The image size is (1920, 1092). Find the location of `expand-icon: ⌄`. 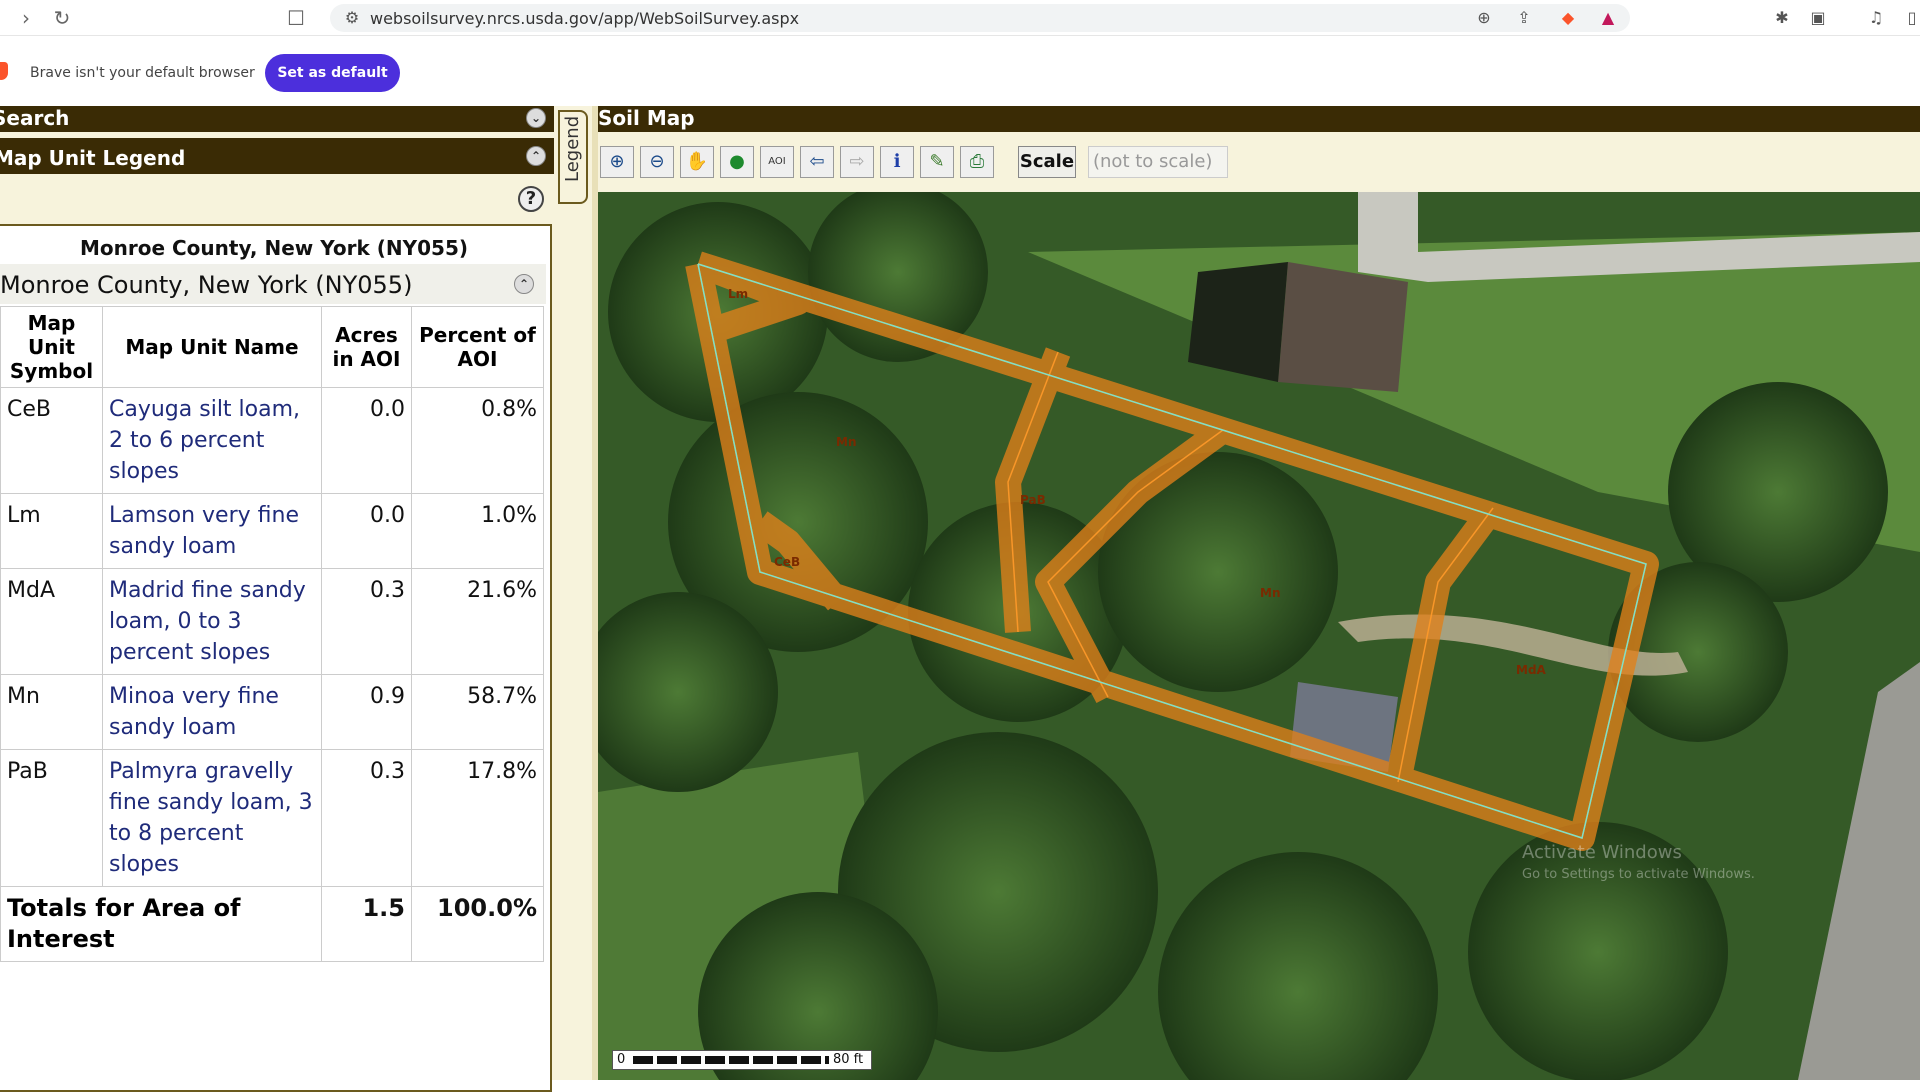

expand-icon: ⌄ is located at coordinates (536, 118).